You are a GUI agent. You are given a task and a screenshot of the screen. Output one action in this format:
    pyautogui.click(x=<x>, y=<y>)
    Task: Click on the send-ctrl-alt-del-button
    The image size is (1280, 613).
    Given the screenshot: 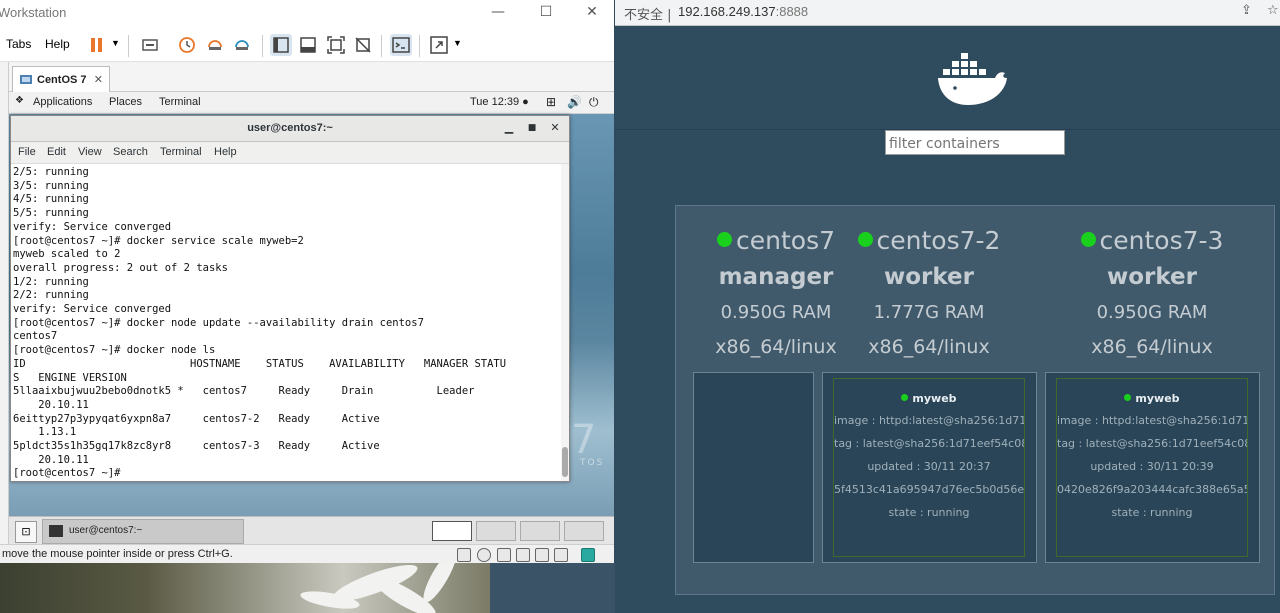 What is the action you would take?
    pyautogui.click(x=150, y=45)
    